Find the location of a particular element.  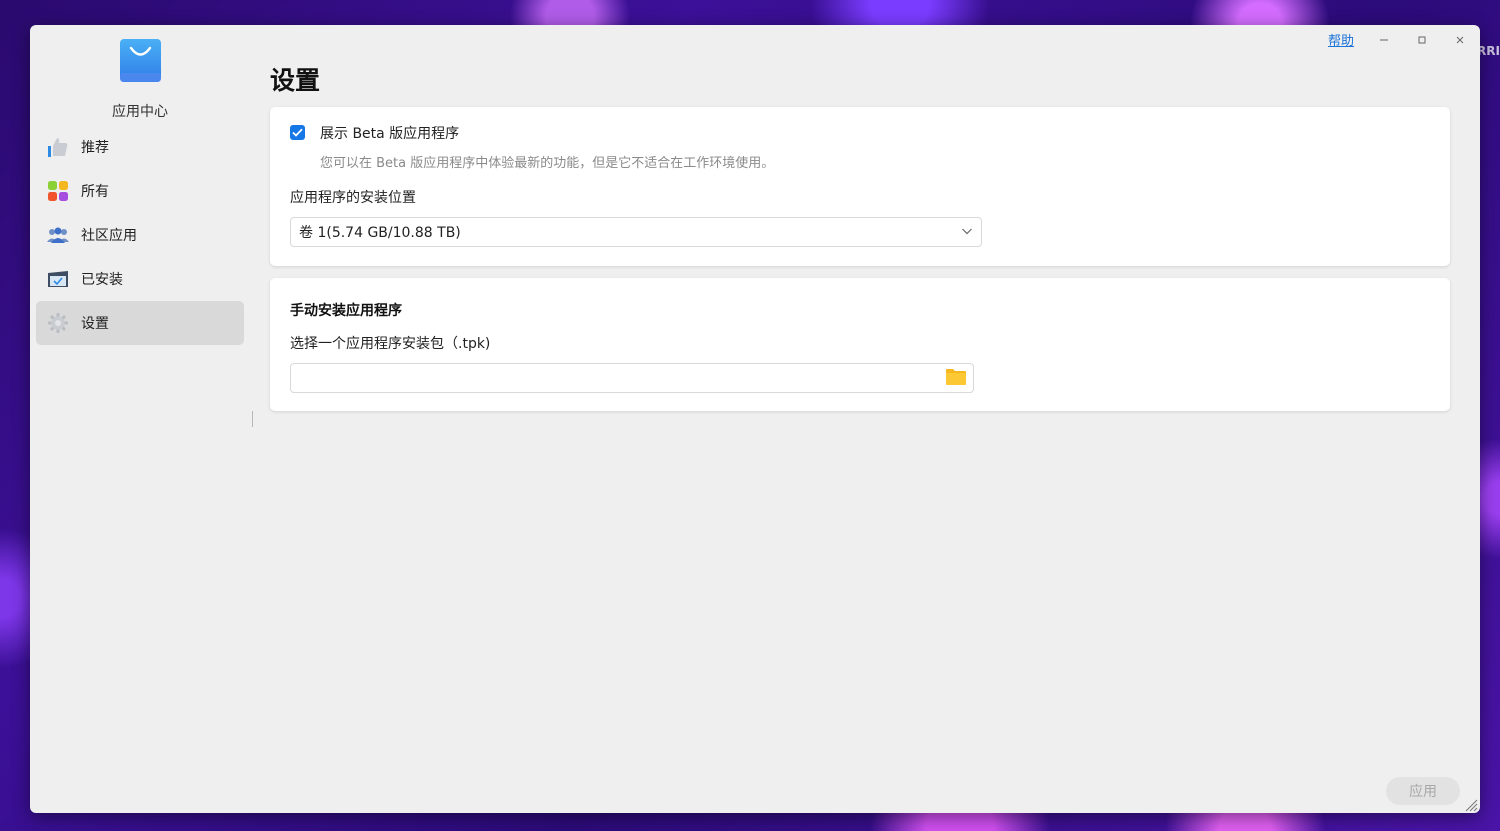

checkmark-icon is located at coordinates (297, 132).